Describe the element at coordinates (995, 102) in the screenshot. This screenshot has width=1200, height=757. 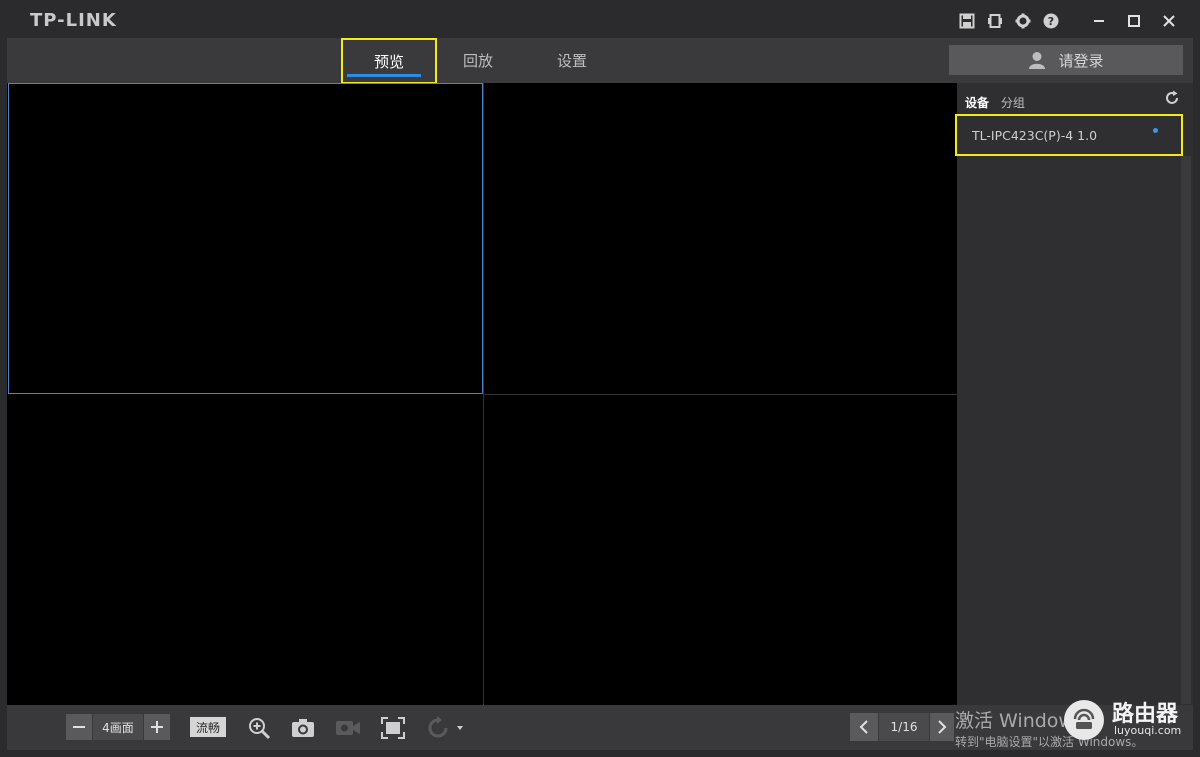
I see `sidebar-tabs: 设备 分组` at that location.